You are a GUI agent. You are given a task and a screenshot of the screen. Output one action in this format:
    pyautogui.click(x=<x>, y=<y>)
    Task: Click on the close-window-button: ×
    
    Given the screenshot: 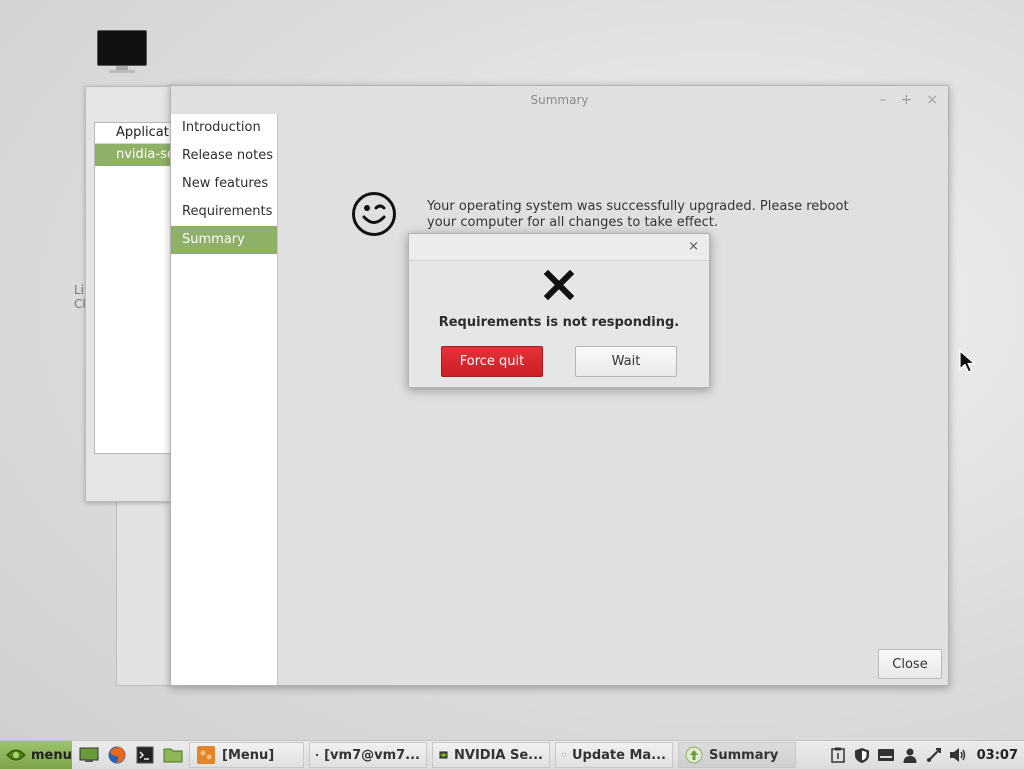 What is the action you would take?
    pyautogui.click(x=932, y=100)
    